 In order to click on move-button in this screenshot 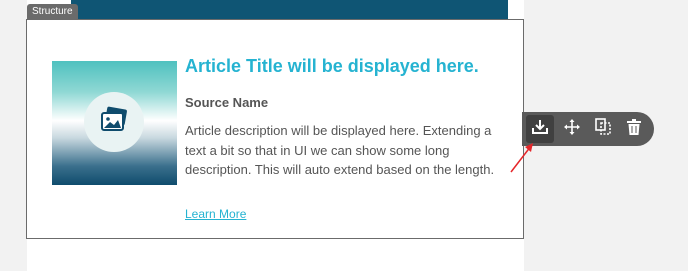, I will do `click(572, 129)`.